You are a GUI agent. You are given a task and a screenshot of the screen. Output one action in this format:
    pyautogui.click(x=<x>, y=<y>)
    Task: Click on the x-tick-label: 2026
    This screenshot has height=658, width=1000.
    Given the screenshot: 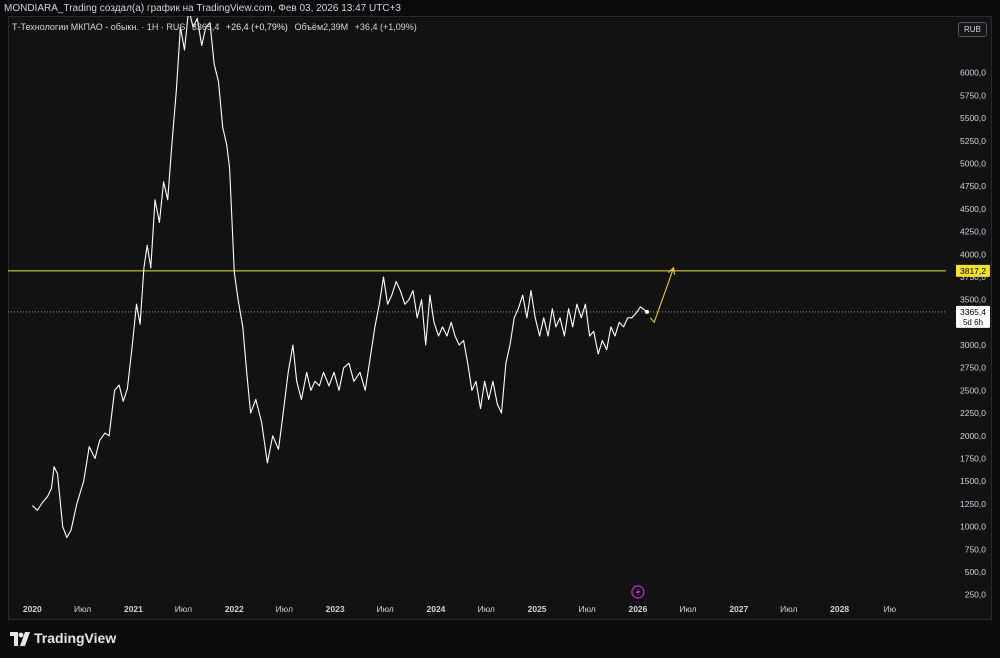 What is the action you would take?
    pyautogui.click(x=637, y=609)
    